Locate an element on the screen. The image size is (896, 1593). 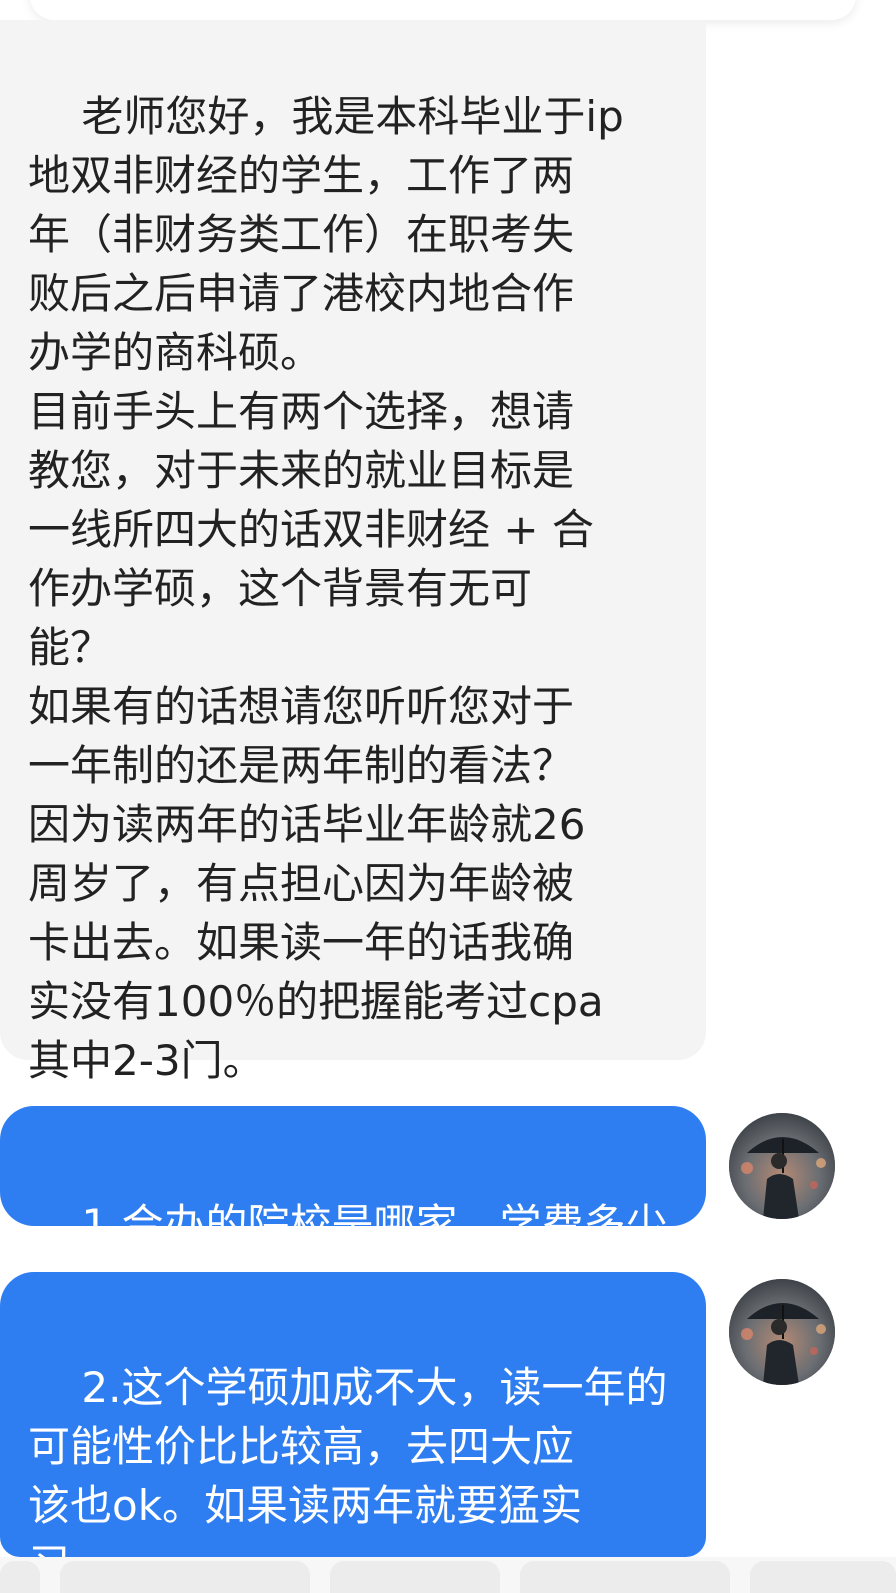
outgoing-message-text-1: 1.合办的院校是哪家，学费多少 is located at coordinates (374, 1224).